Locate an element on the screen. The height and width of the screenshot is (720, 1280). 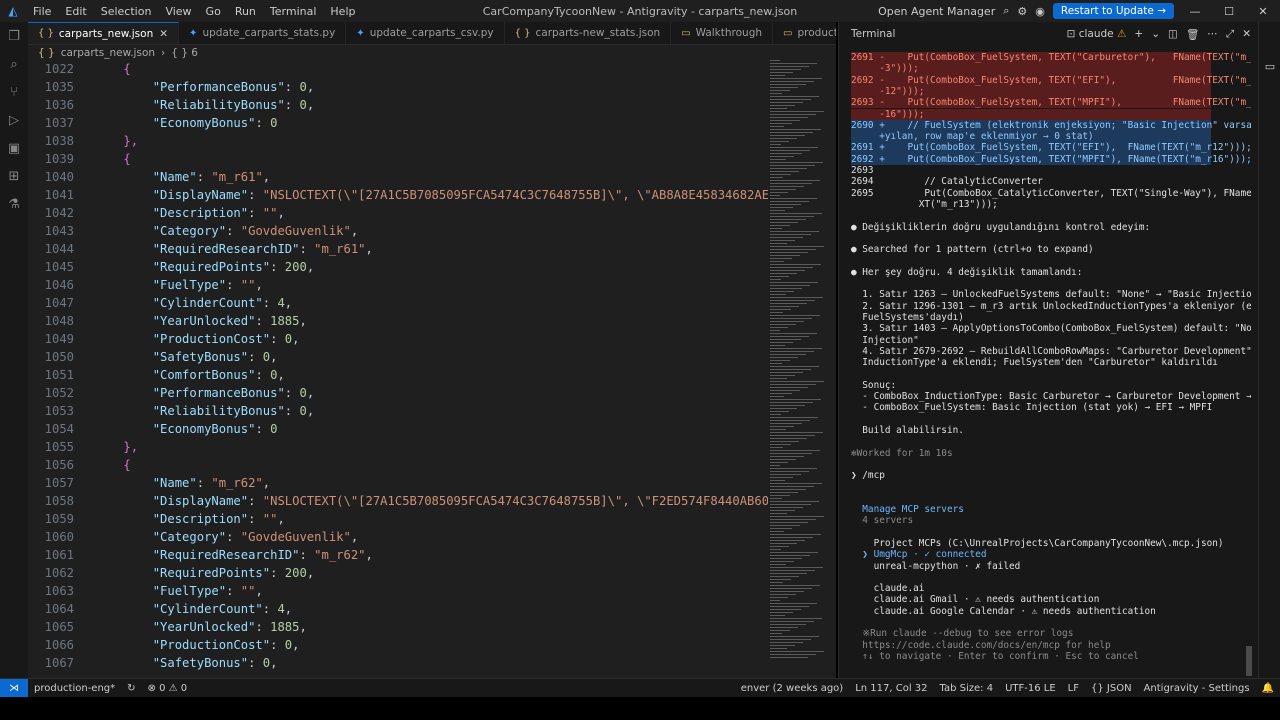
terminal-session-tab: ⊡ claude ⚠ is located at coordinates (1097, 34).